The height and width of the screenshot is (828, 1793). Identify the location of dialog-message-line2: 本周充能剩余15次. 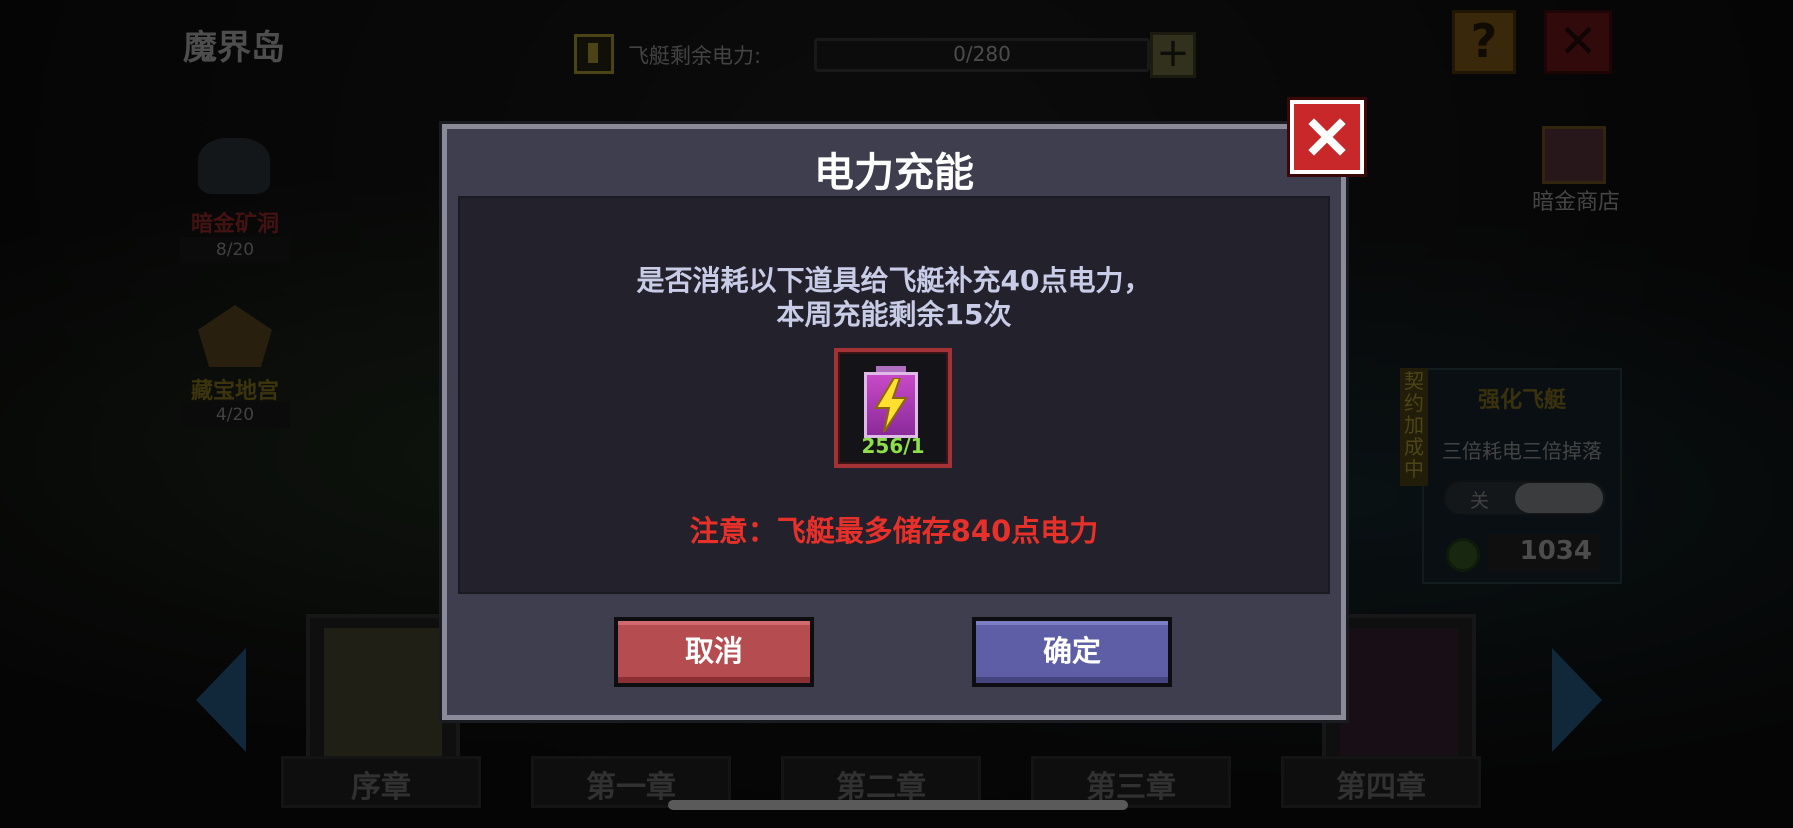
(894, 314).